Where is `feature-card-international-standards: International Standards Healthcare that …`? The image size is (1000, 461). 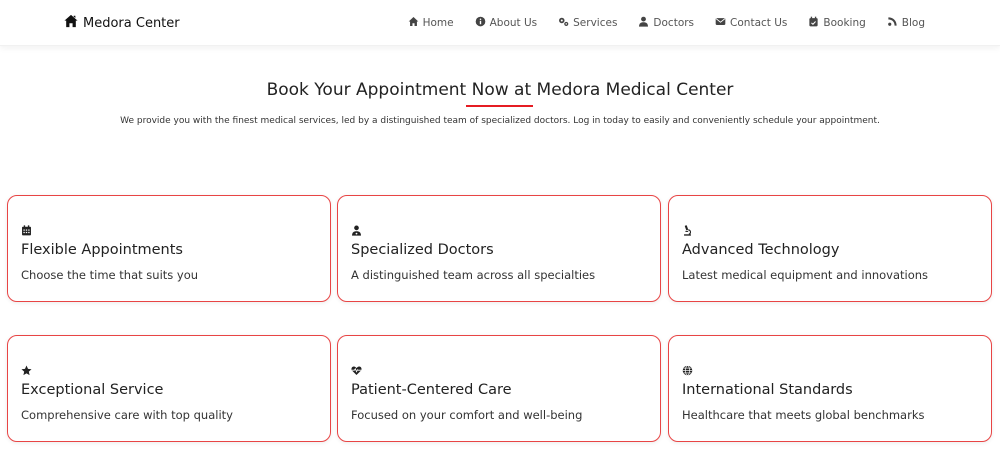 feature-card-international-standards: International Standards Healthcare that … is located at coordinates (830, 388).